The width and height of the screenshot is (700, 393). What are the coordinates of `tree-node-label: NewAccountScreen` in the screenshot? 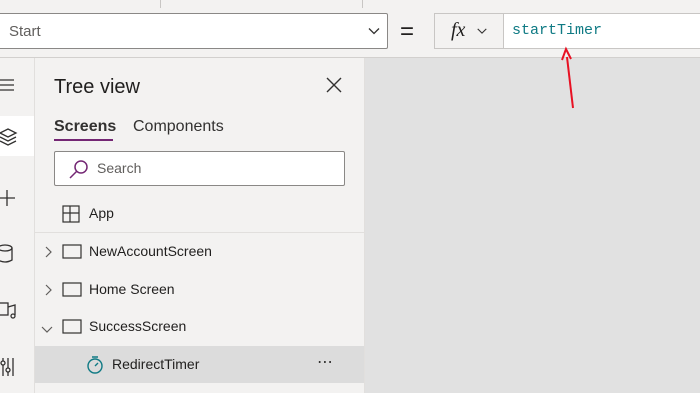 It's located at (150, 251).